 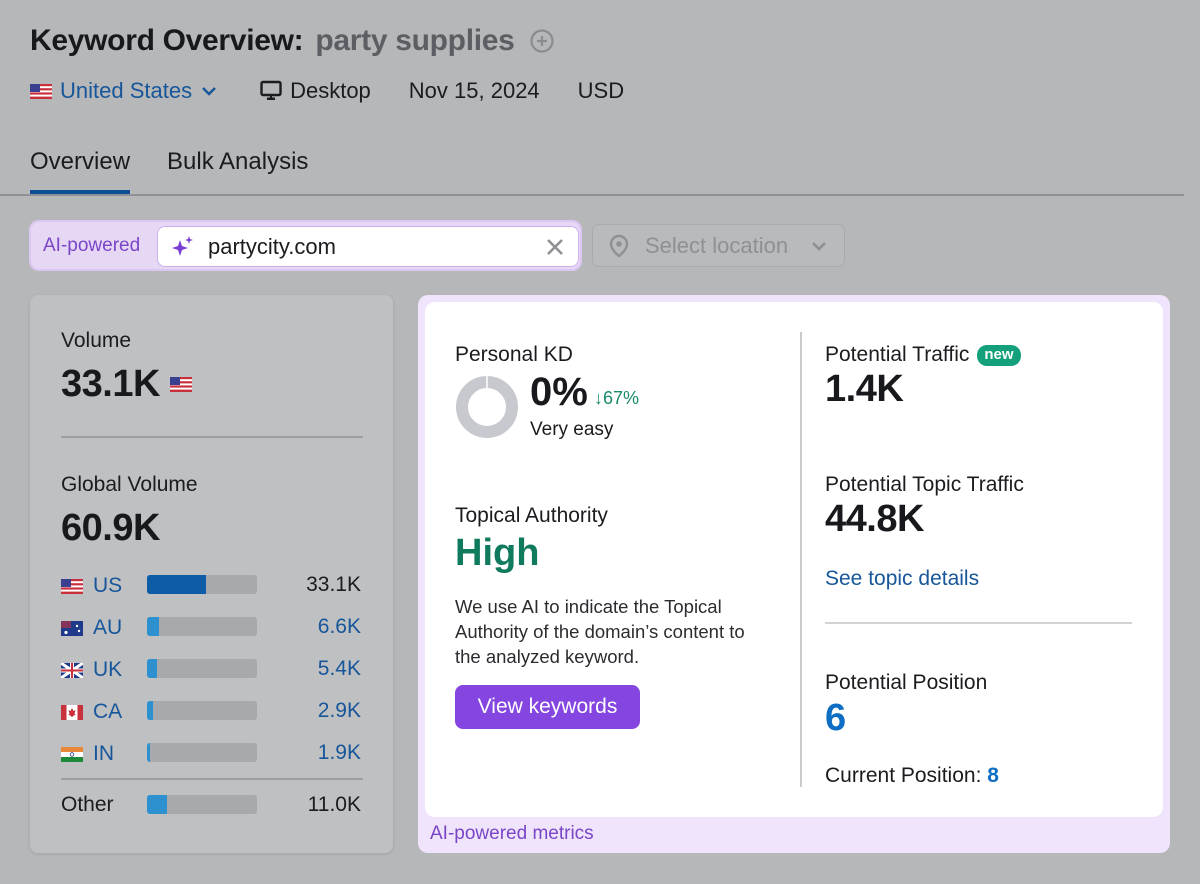 What do you see at coordinates (271, 90) in the screenshot?
I see `desktop-icon` at bounding box center [271, 90].